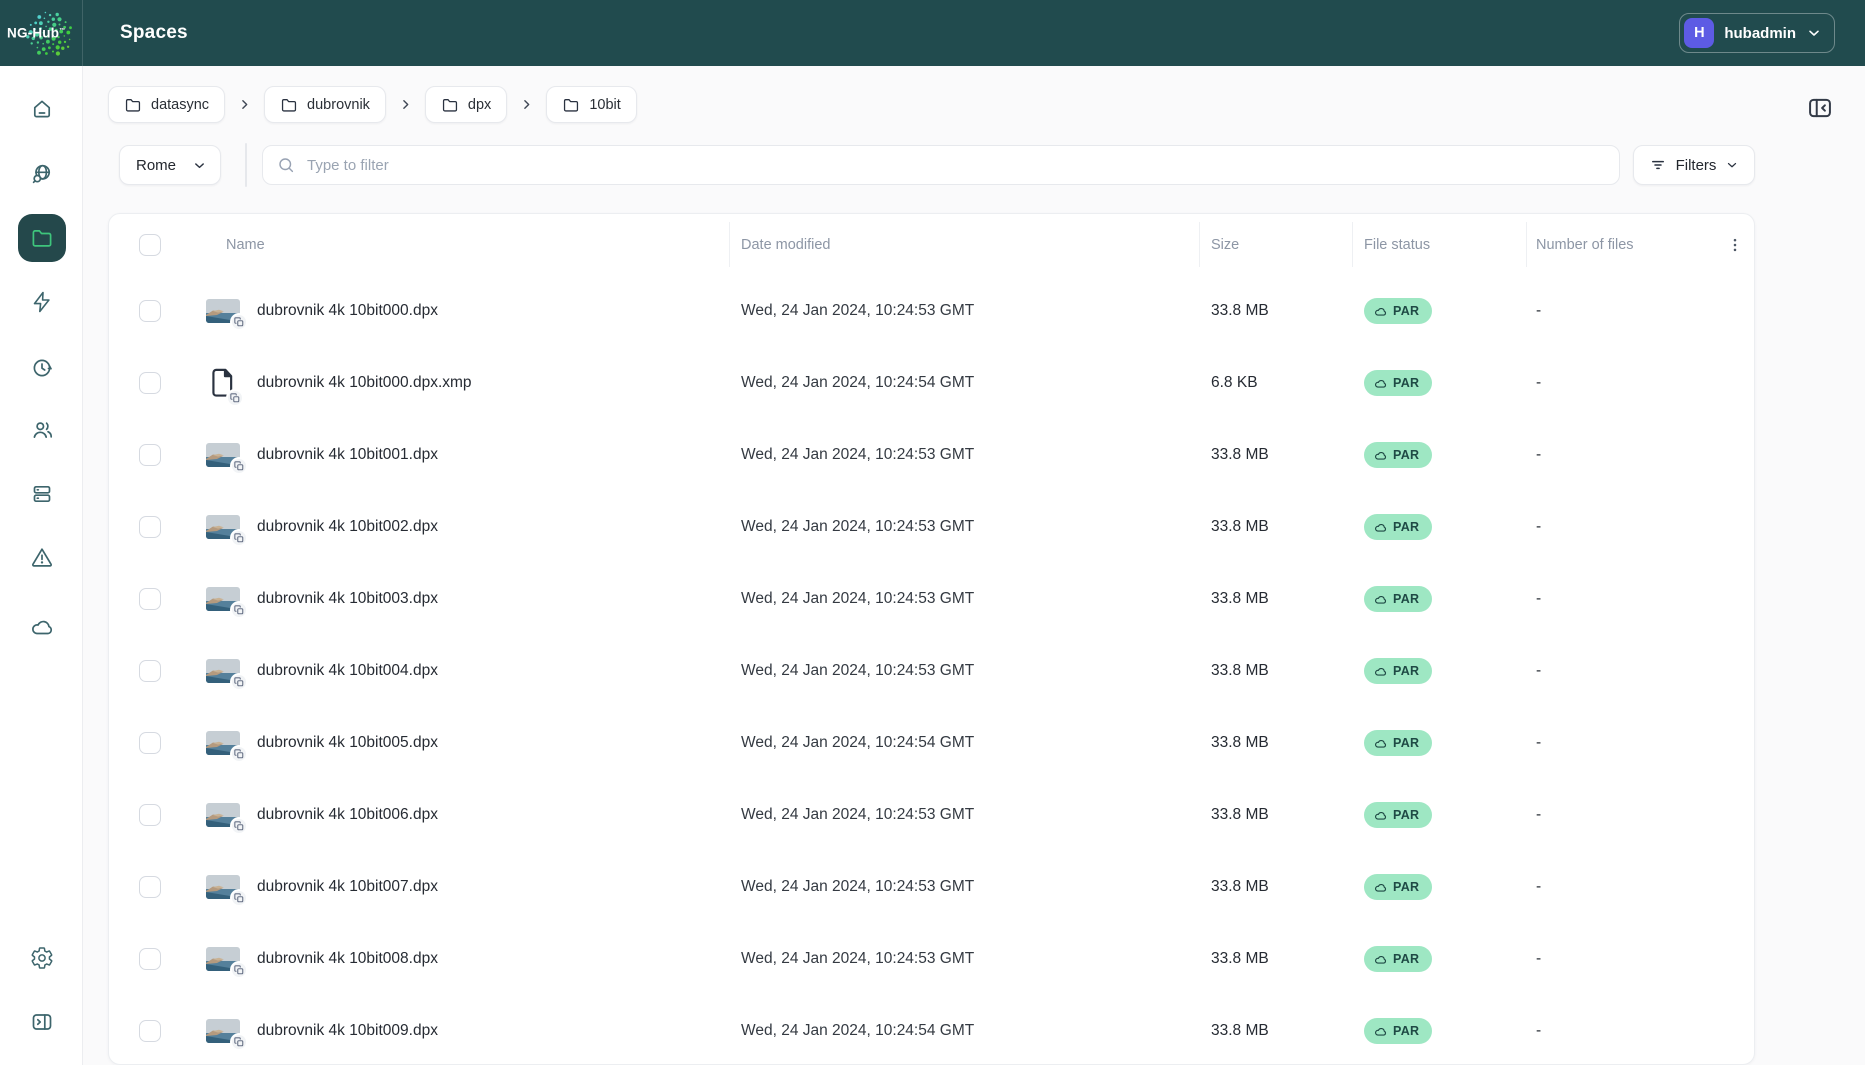 This screenshot has height=1065, width=1865. What do you see at coordinates (785, 245) in the screenshot?
I see `column-header-date: Date modified` at bounding box center [785, 245].